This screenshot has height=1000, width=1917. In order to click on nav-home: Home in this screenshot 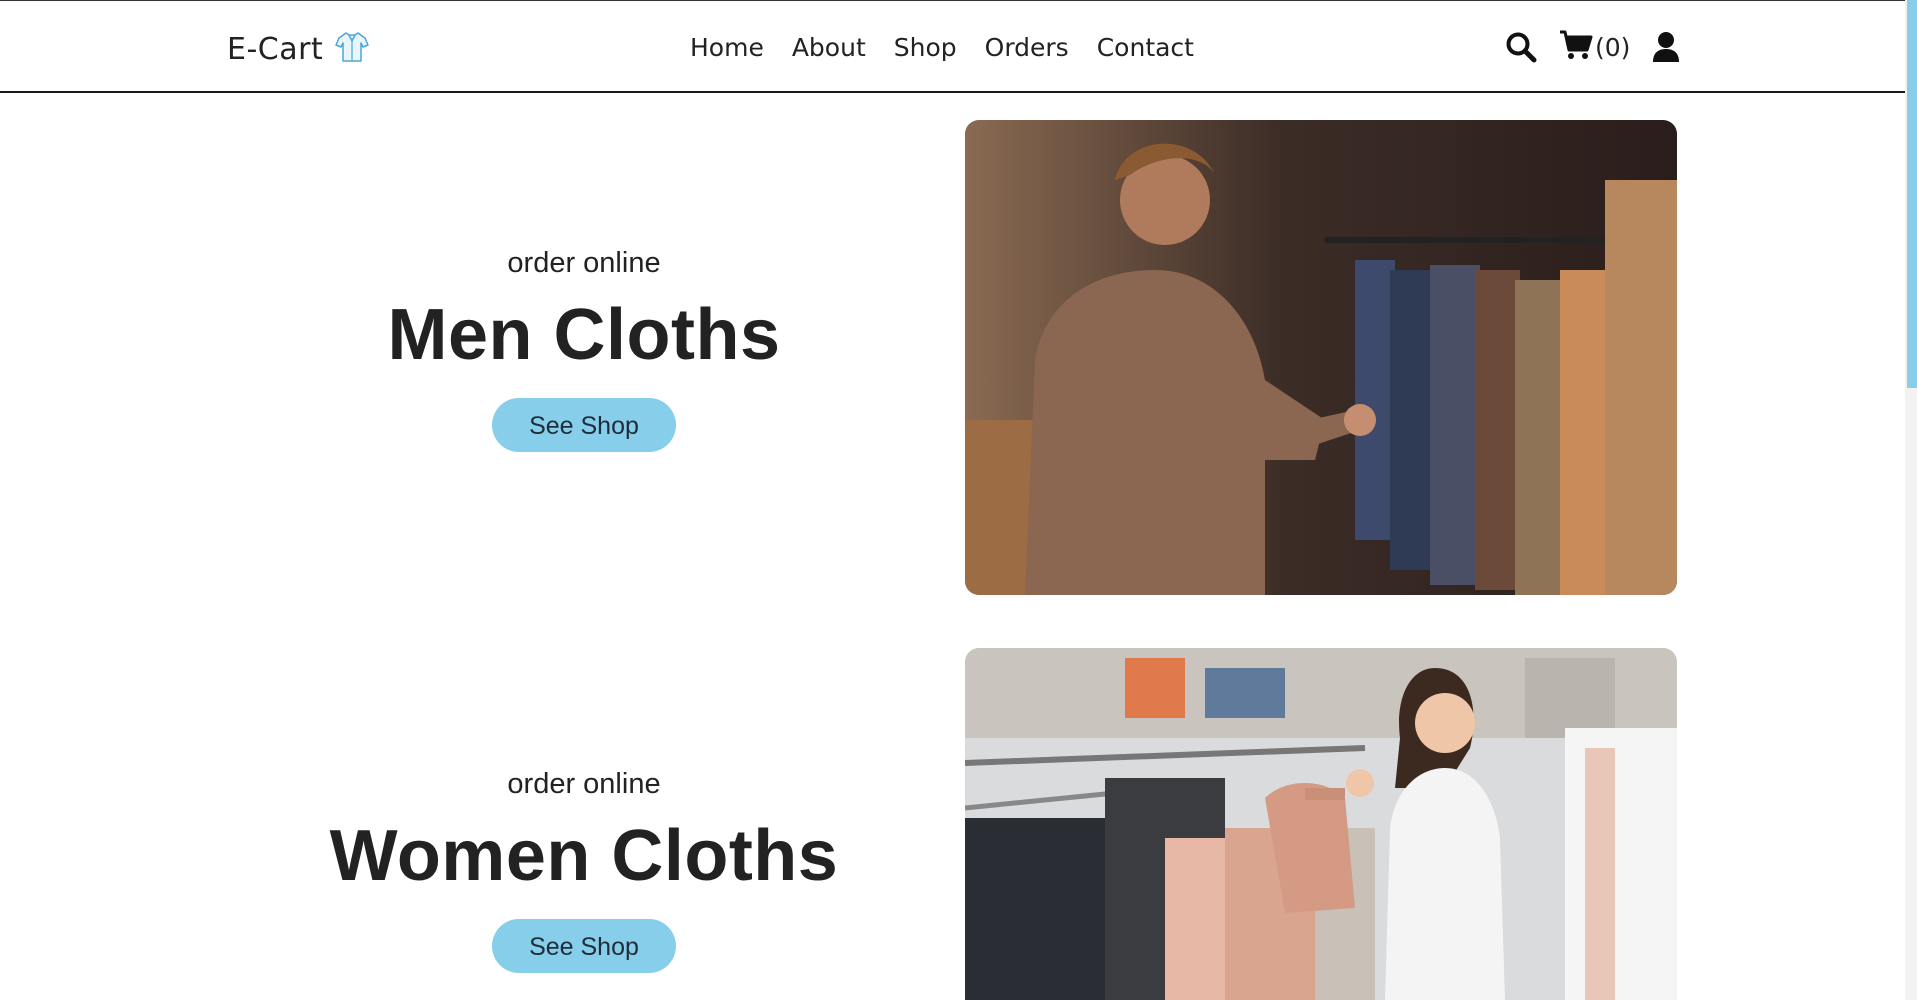, I will do `click(727, 47)`.